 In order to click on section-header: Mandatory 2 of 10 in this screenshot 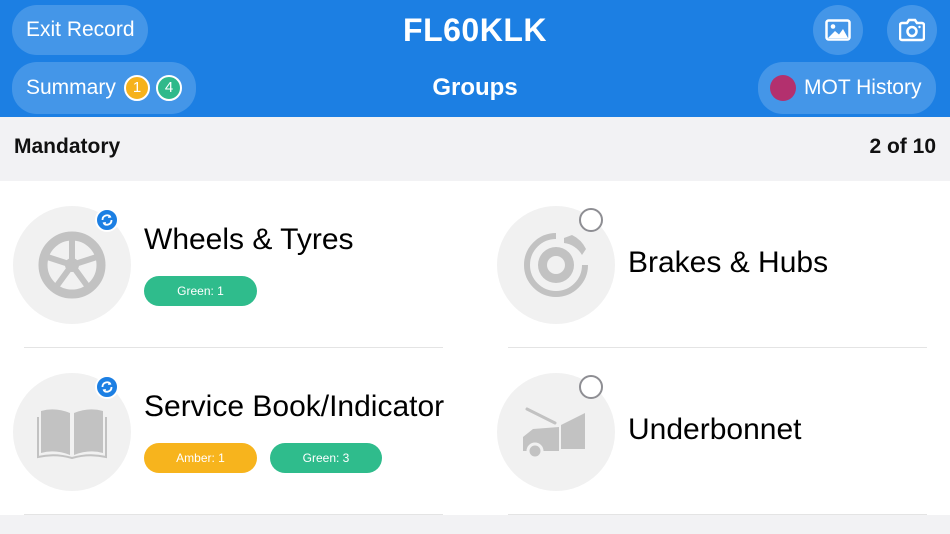, I will do `click(475, 149)`.